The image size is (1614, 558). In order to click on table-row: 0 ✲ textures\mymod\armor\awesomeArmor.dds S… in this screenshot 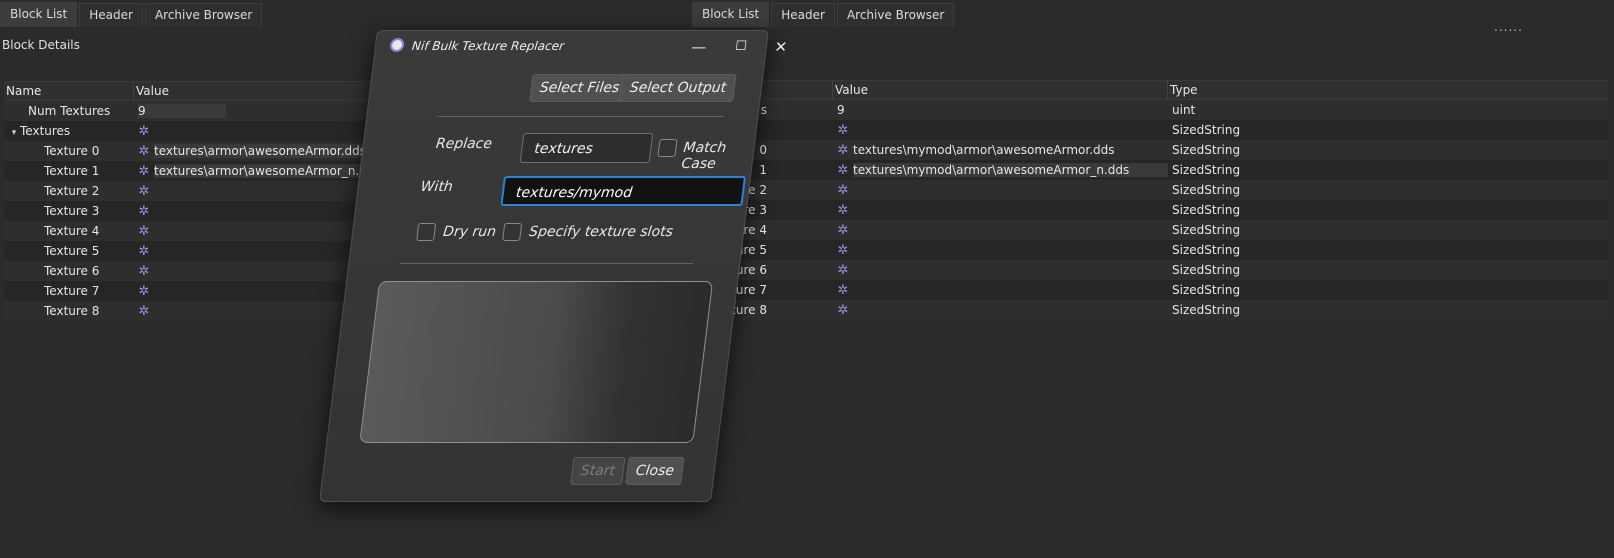, I will do `click(1150, 150)`.